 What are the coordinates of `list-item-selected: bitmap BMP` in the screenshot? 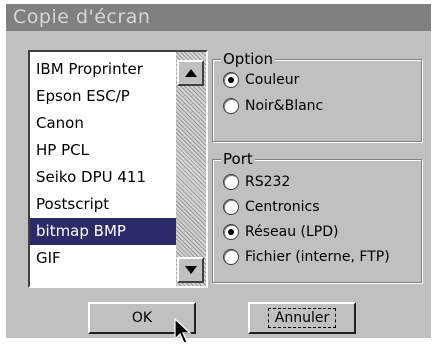 It's located at (103, 231).